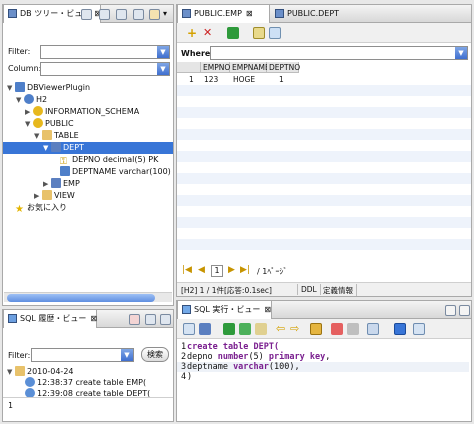 This screenshot has width=474, height=424. Describe the element at coordinates (71, 183) in the screenshot. I see `tree-node-label: EMP` at that location.